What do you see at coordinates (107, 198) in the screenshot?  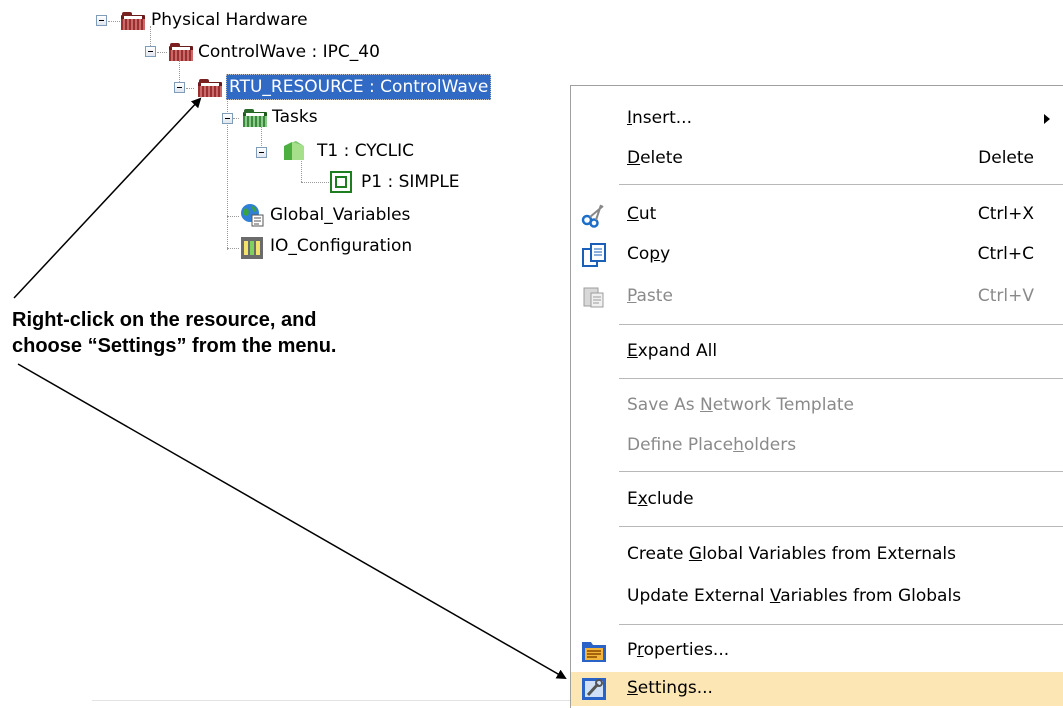 I see `arrow-to-resource` at bounding box center [107, 198].